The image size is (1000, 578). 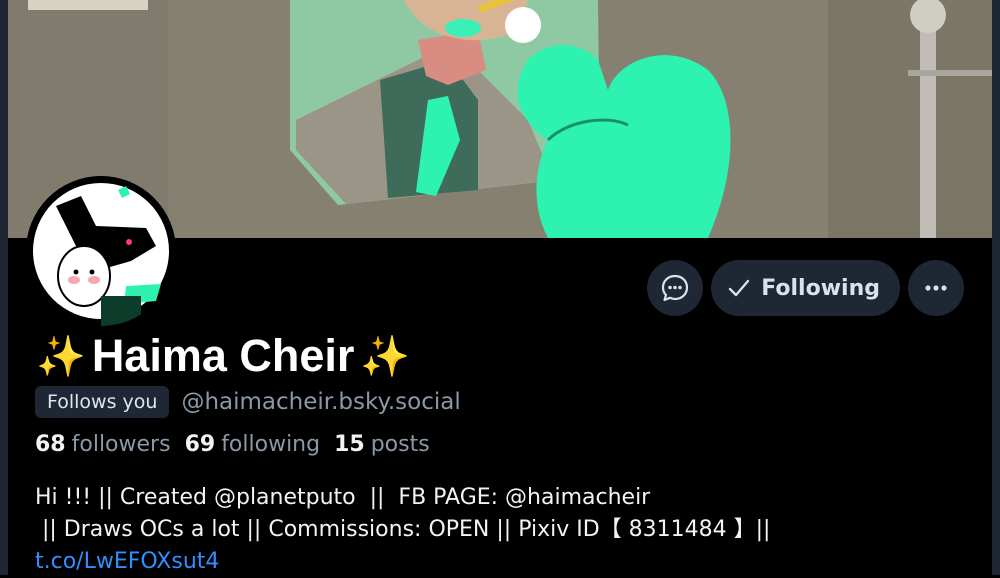 I want to click on profile-avatar, so click(x=101, y=251).